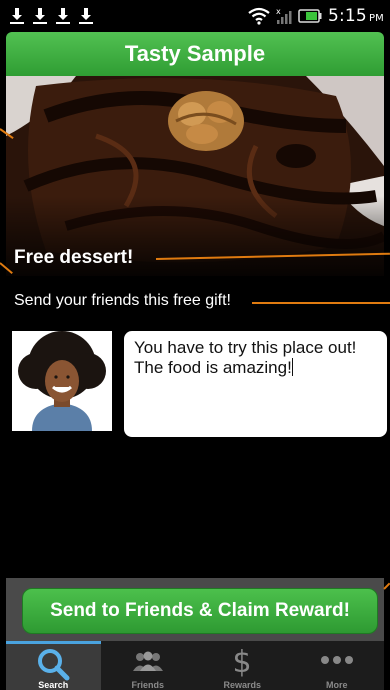 The image size is (390, 690). I want to click on search-icon, so click(54, 665).